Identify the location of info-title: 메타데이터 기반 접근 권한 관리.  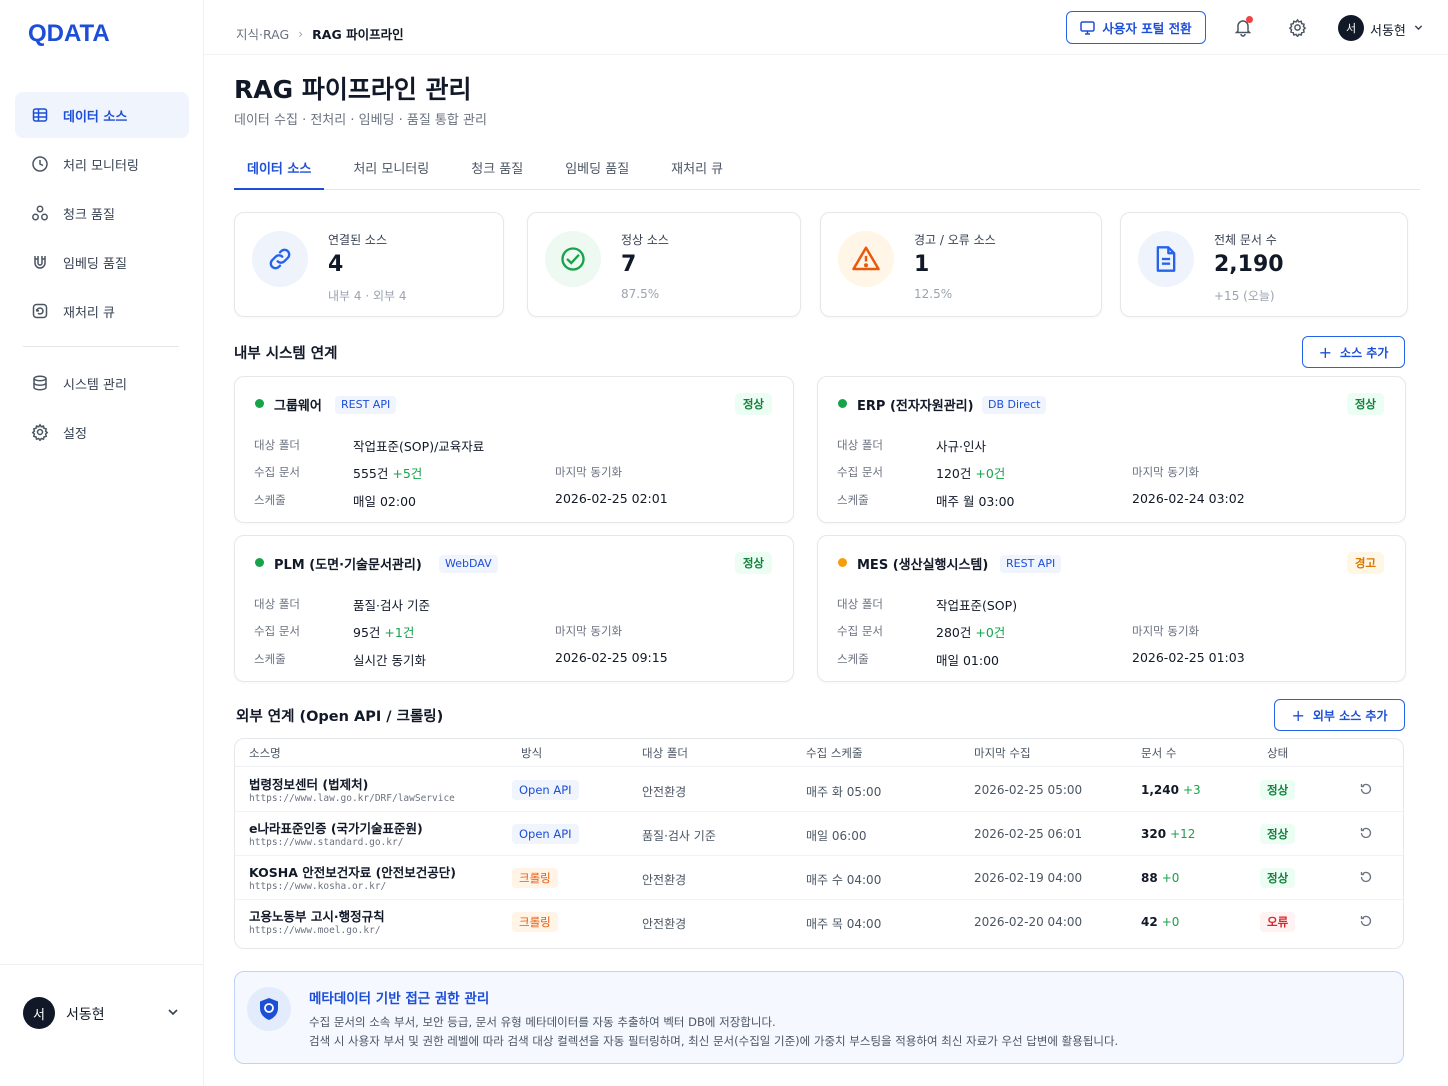
(399, 999).